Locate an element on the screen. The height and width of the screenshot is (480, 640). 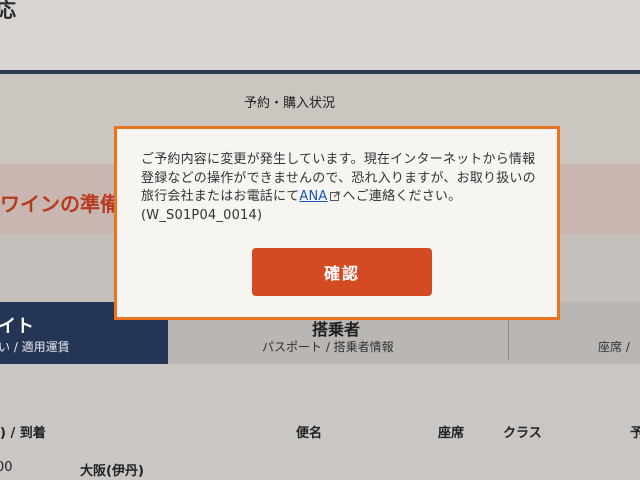
table-header-arrival: ) / 到着 is located at coordinates (23, 433).